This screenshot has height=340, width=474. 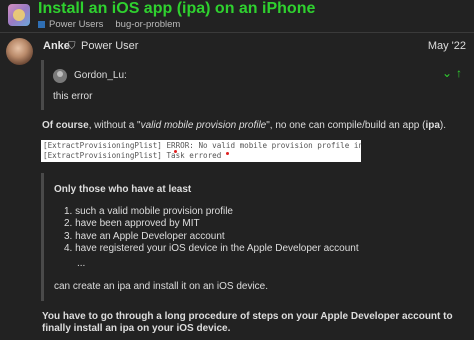 I want to click on list-item: 2. have been approved by MIT, so click(x=132, y=224).